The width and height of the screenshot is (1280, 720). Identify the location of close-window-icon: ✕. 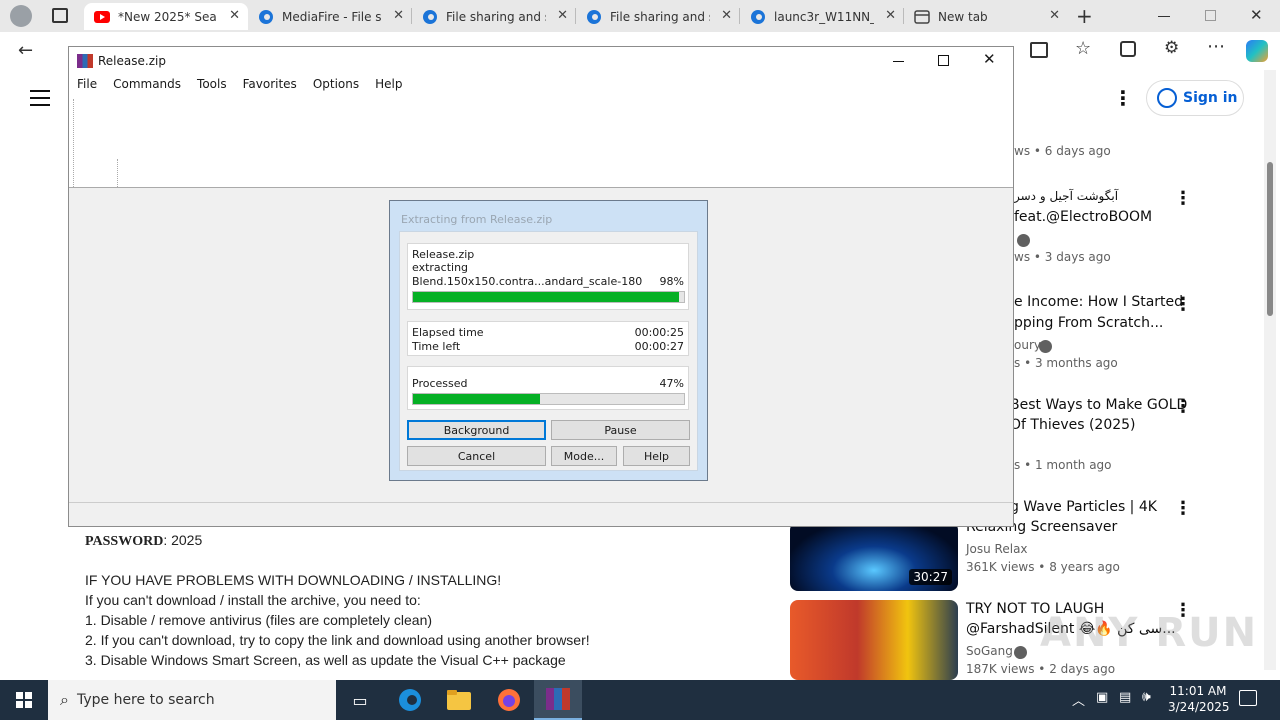
(1256, 15).